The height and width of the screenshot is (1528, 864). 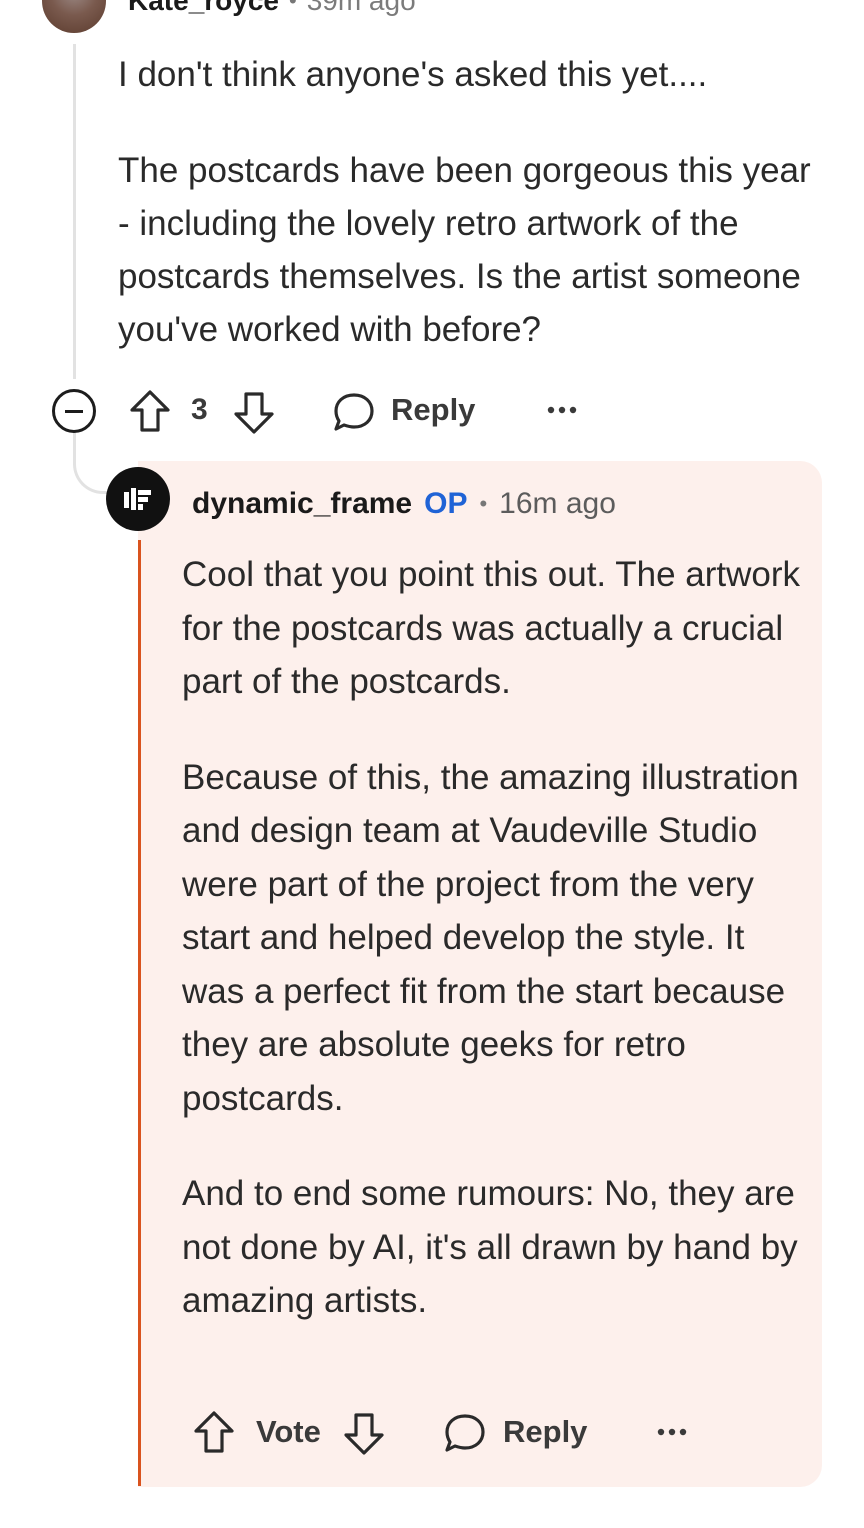 I want to click on parent-comment-header: Kate_royce • 39m ago, so click(x=392, y=16).